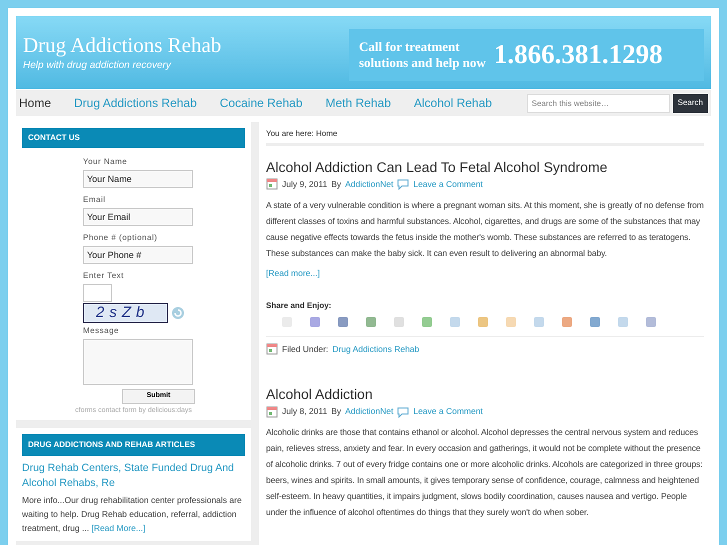  What do you see at coordinates (485, 167) in the screenshot?
I see `post-title: Alcohol Addiction Can Lead To Fetal Alcohol Syndrome` at bounding box center [485, 167].